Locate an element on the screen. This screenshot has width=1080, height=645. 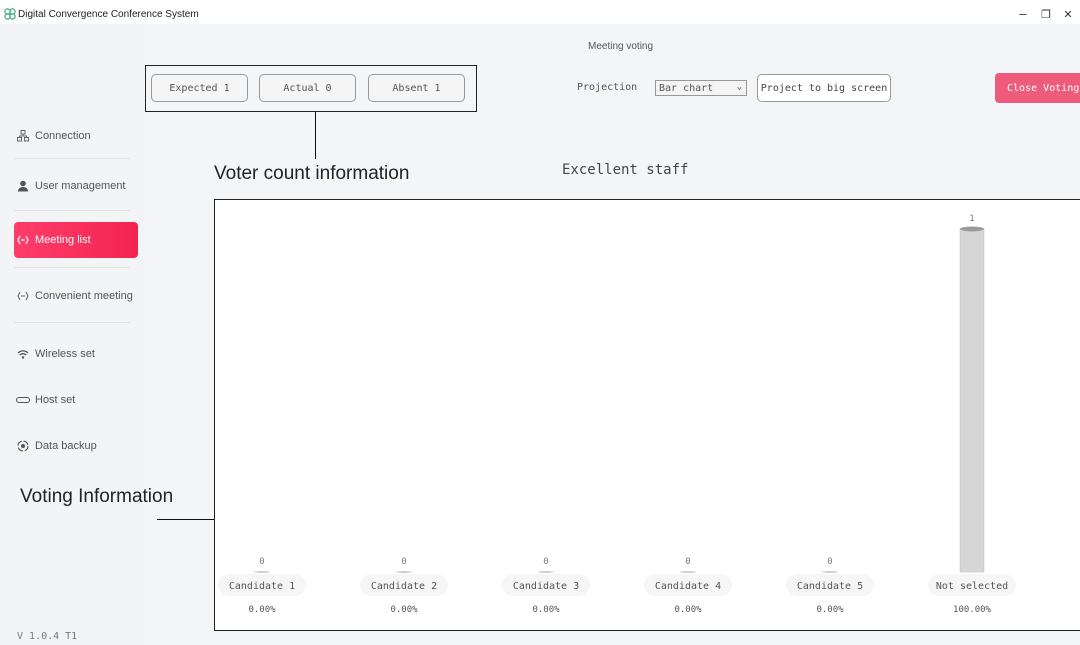
sidebar-item-convenient-meeting: Convenient meeting is located at coordinates (76, 296).